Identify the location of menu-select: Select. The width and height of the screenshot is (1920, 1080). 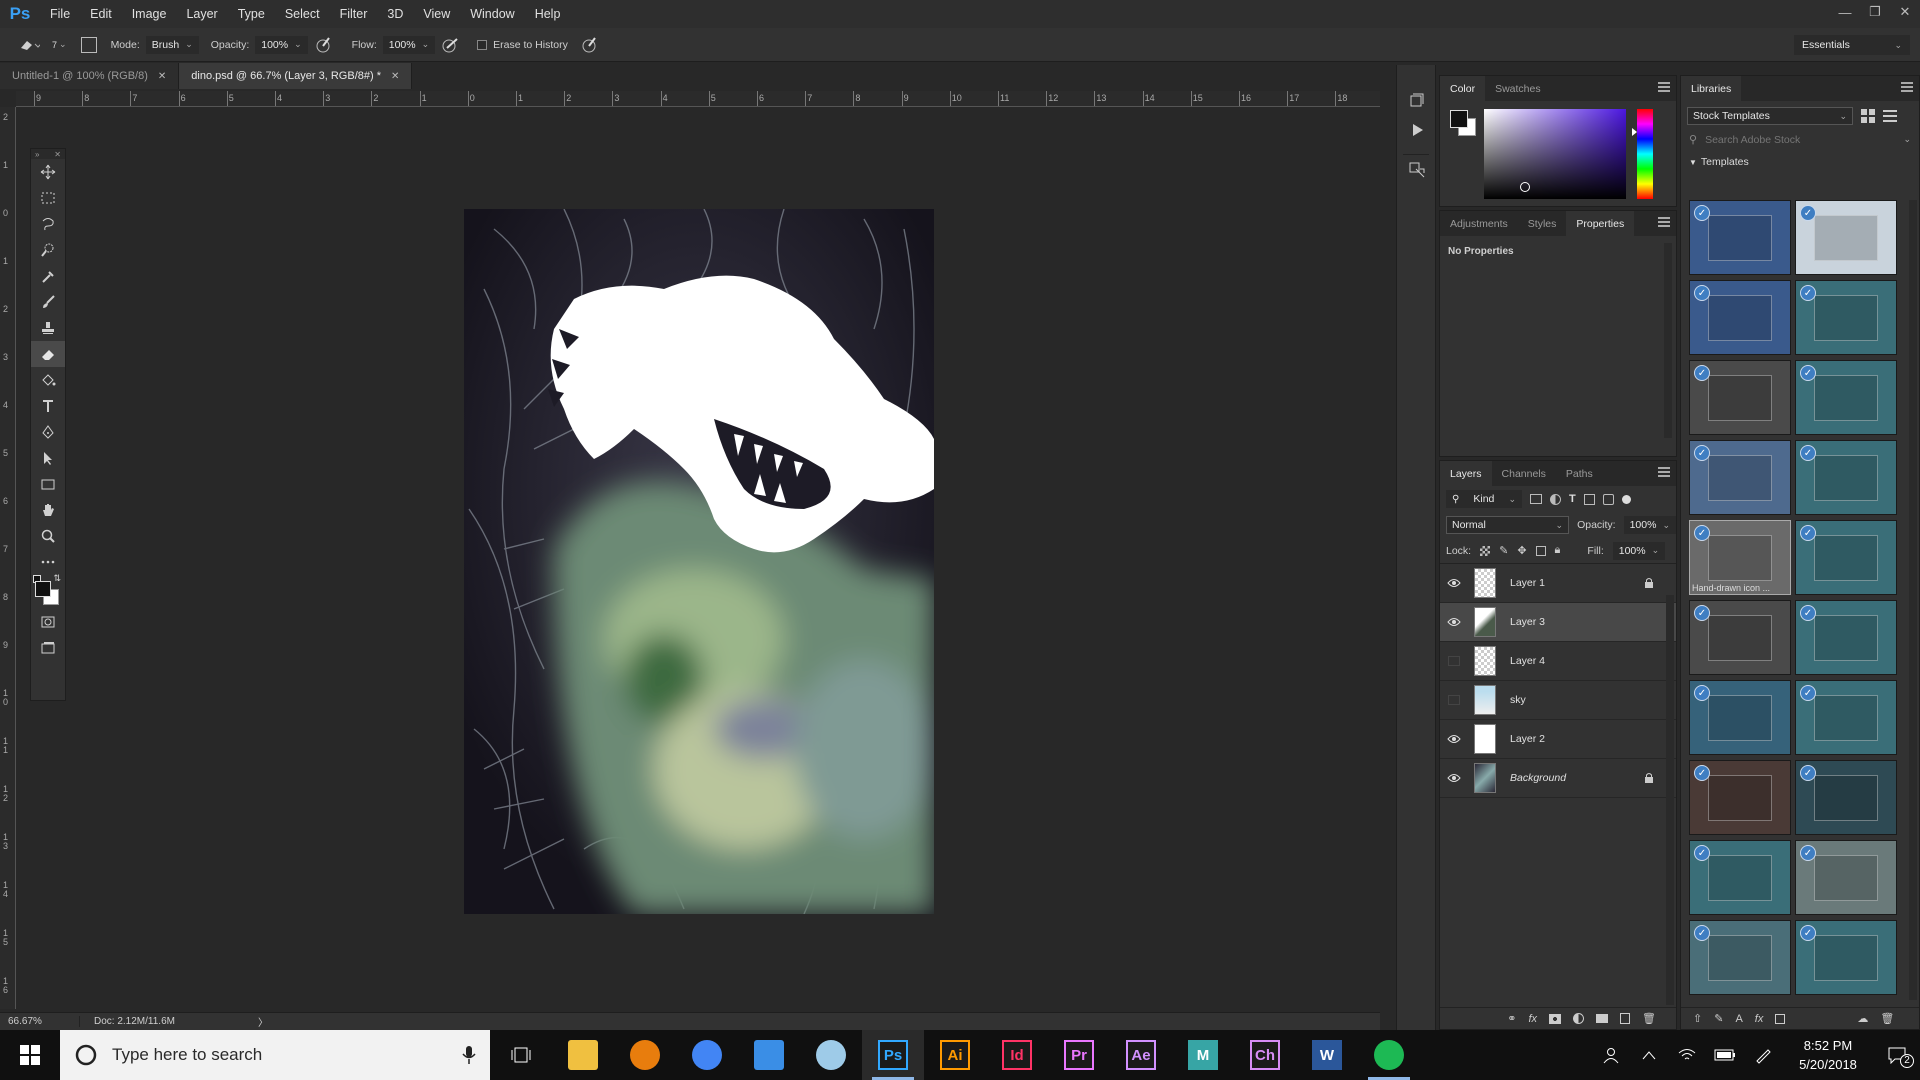
(302, 14).